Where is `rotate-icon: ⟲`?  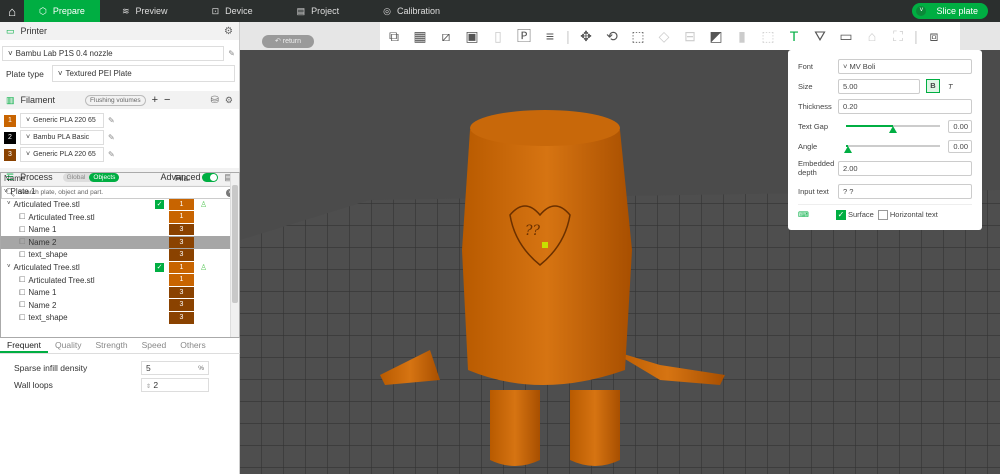 rotate-icon: ⟲ is located at coordinates (612, 36).